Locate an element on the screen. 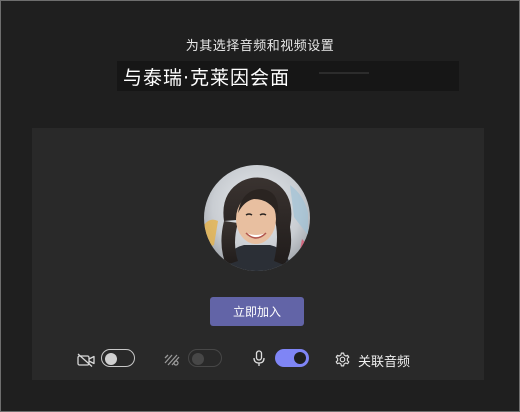  avatar-photo is located at coordinates (257, 218).